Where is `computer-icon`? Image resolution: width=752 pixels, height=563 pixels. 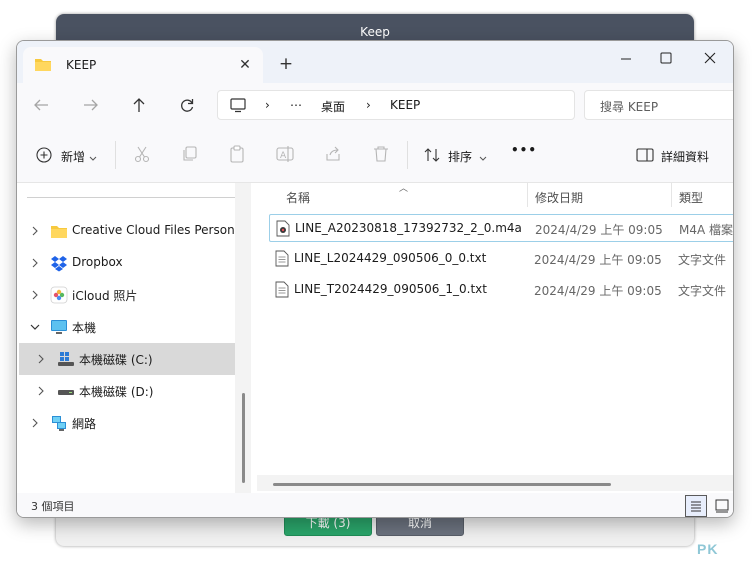
computer-icon is located at coordinates (59, 327).